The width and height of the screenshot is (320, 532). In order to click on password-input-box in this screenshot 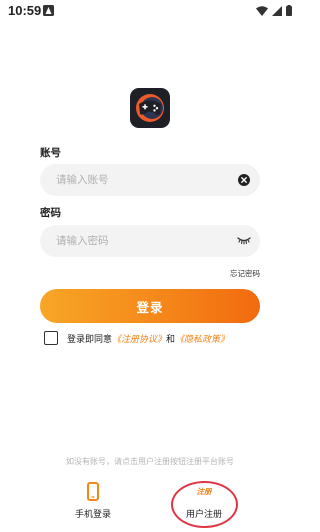, I will do `click(150, 241)`.